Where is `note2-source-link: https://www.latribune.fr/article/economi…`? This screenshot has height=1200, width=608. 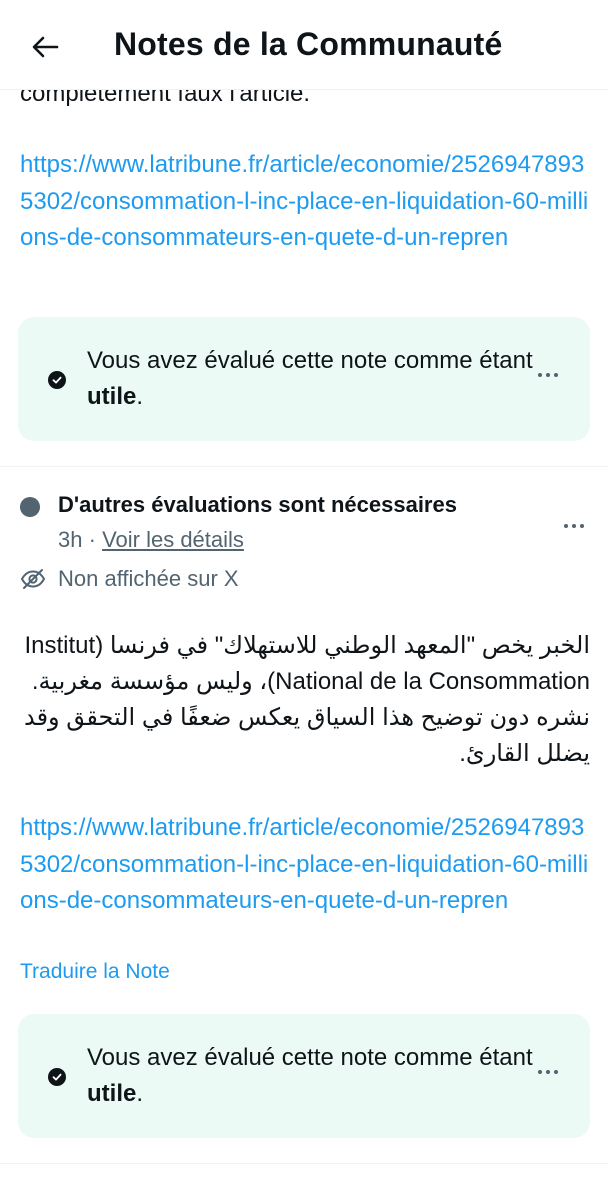
note2-source-link: https://www.latribune.fr/article/economi… is located at coordinates (305, 865).